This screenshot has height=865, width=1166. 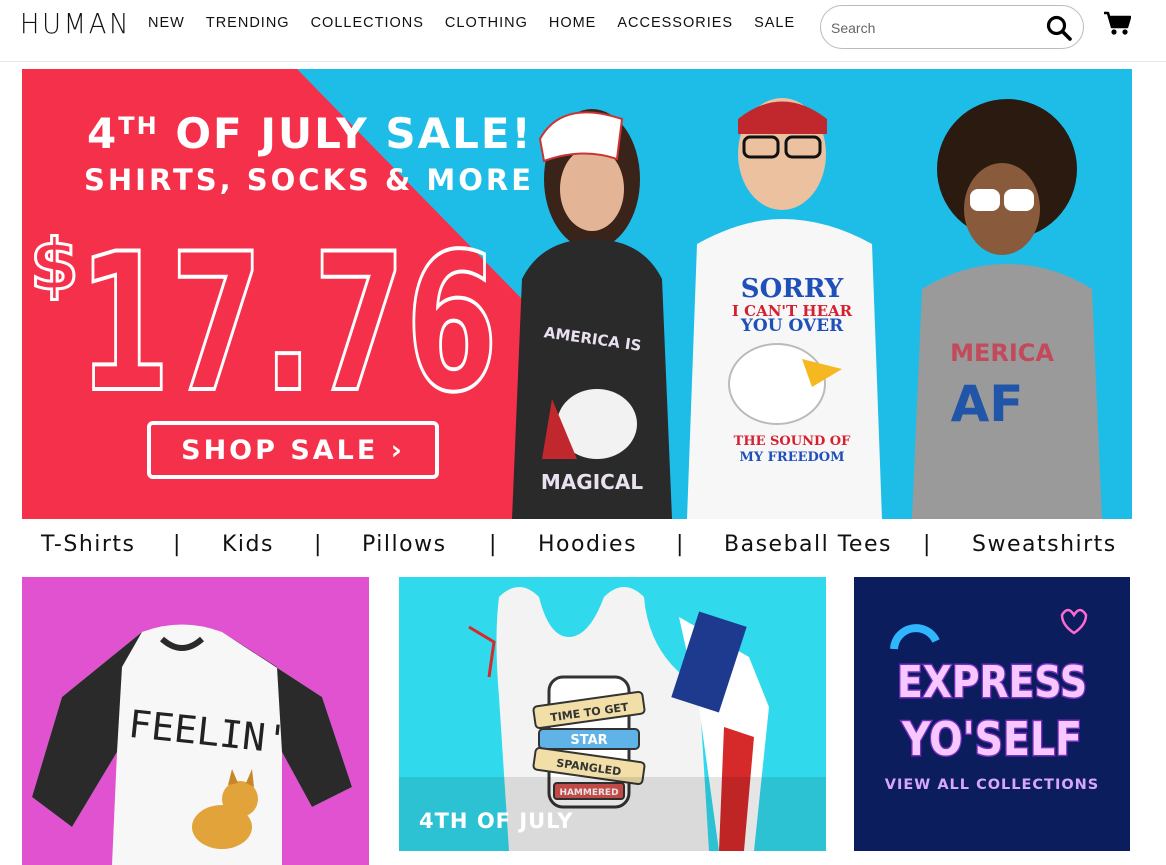 What do you see at coordinates (791, 457) in the screenshot?
I see `center-tee-text-5: MY FREEDOM` at bounding box center [791, 457].